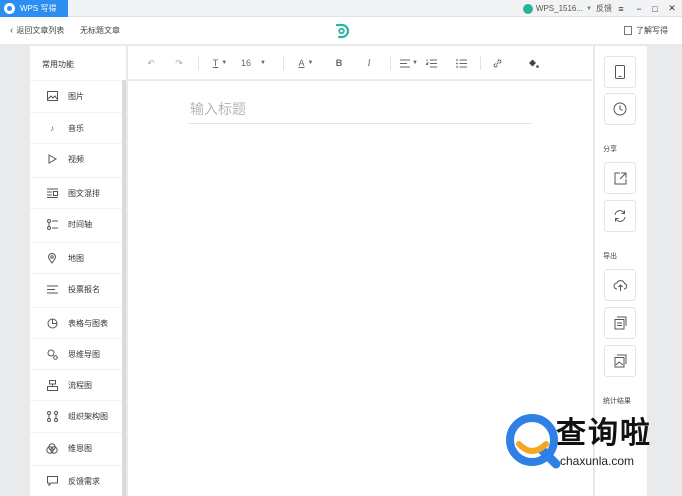 This screenshot has width=682, height=496. I want to click on music-icon: ♪, so click(52, 128).